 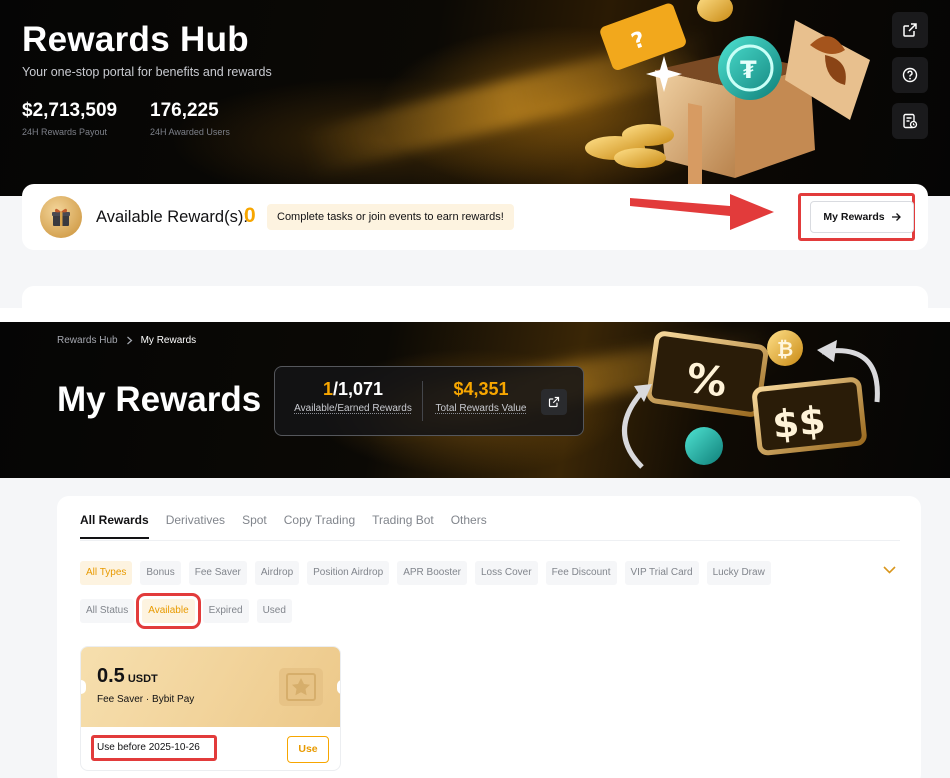 I want to click on reward-unit: USDT, so click(x=142, y=679).